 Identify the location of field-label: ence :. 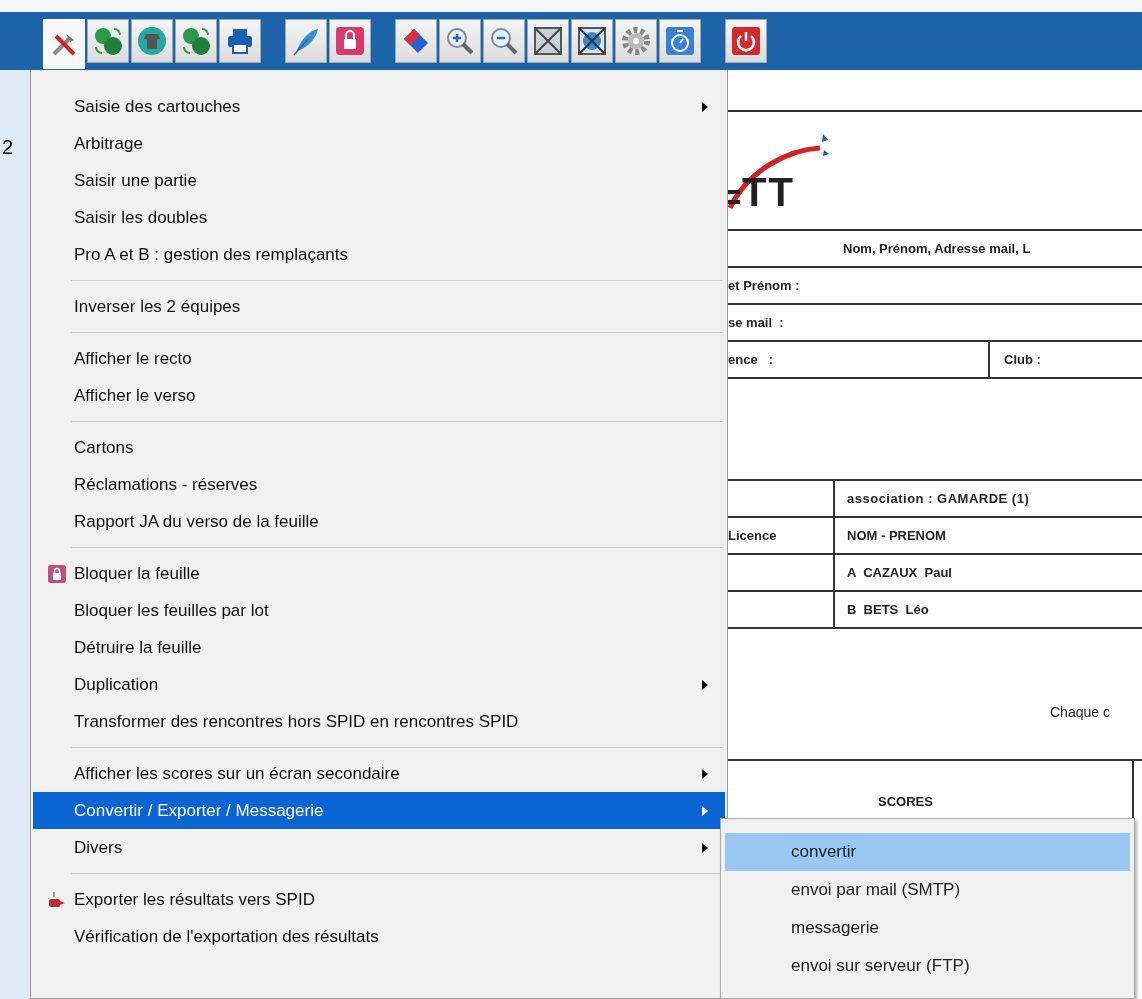
(750, 359).